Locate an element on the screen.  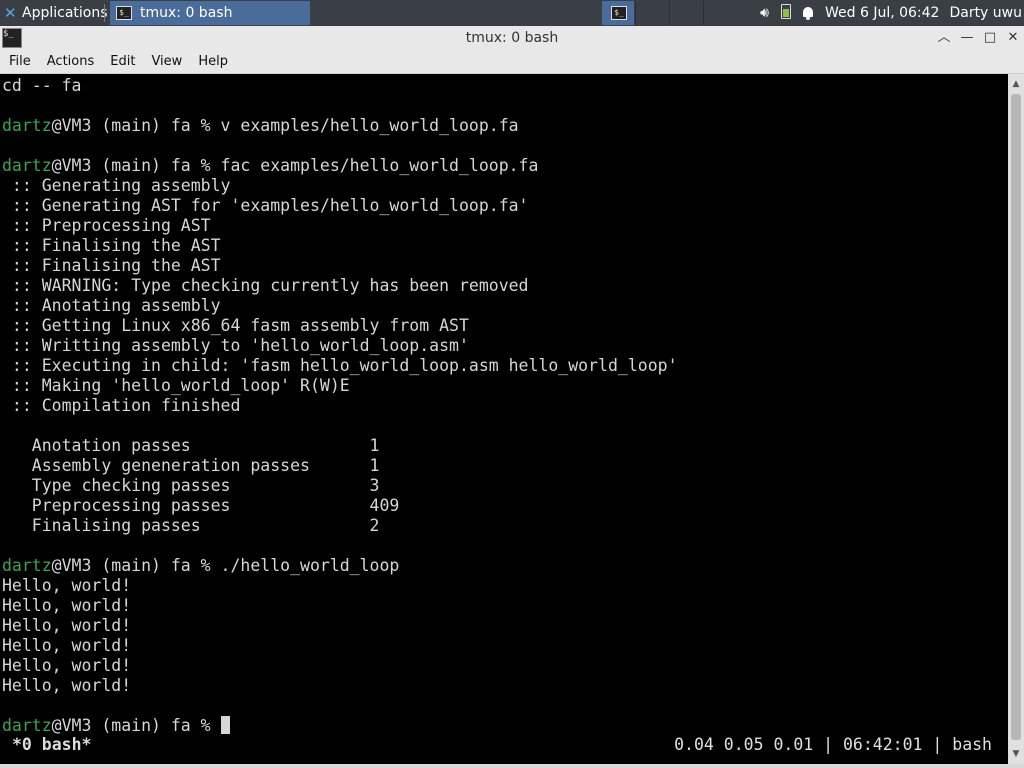
workspace-1: $_ is located at coordinates (618, 13).